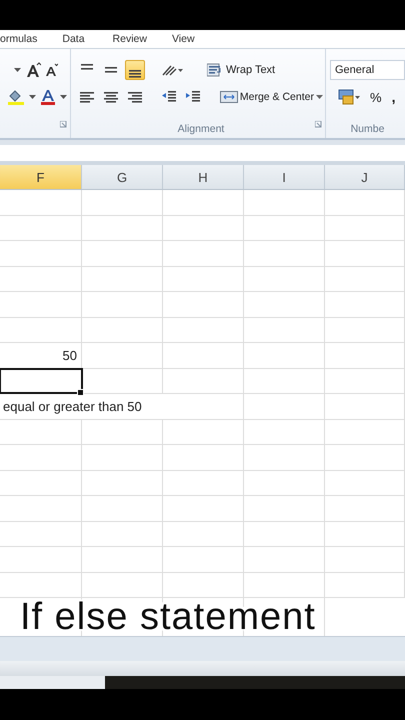 This screenshot has height=720, width=405. I want to click on column-header: I, so click(284, 177).